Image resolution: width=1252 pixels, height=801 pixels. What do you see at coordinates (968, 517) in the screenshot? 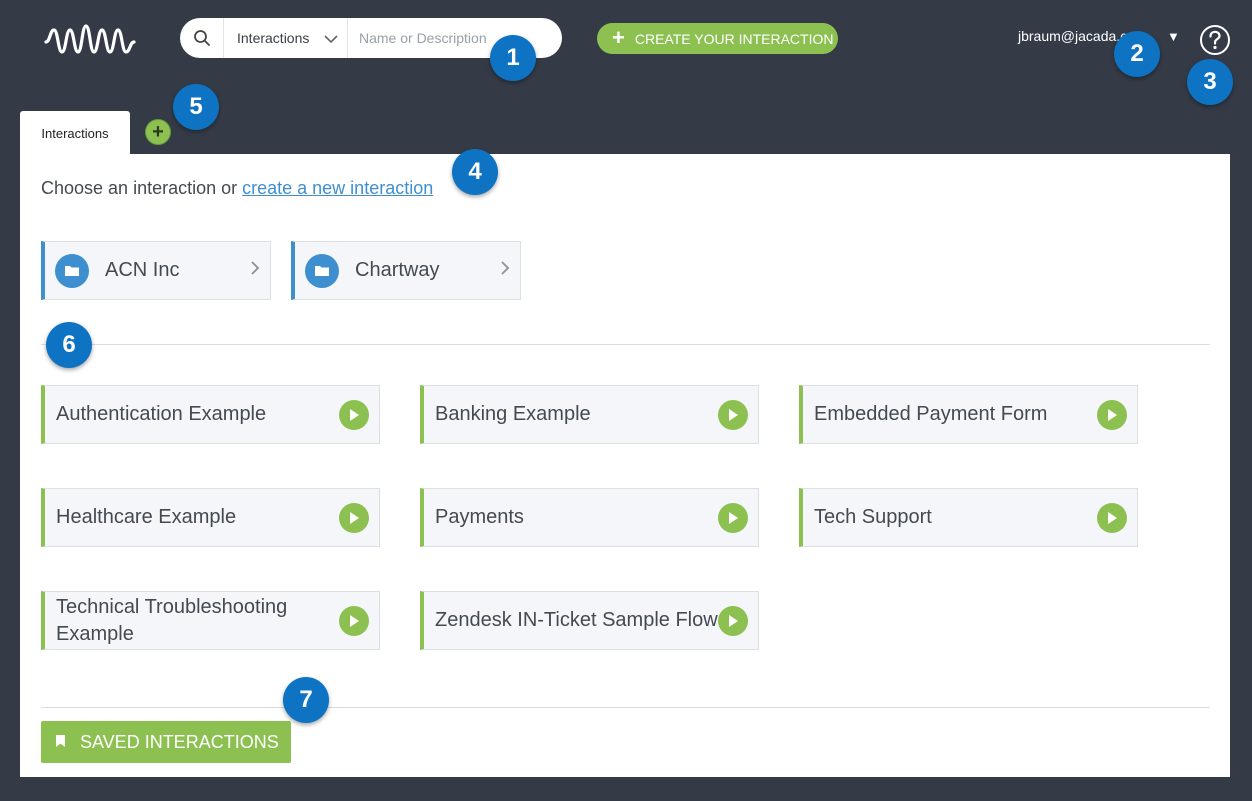
I see `interaction-card: Tech Support` at bounding box center [968, 517].